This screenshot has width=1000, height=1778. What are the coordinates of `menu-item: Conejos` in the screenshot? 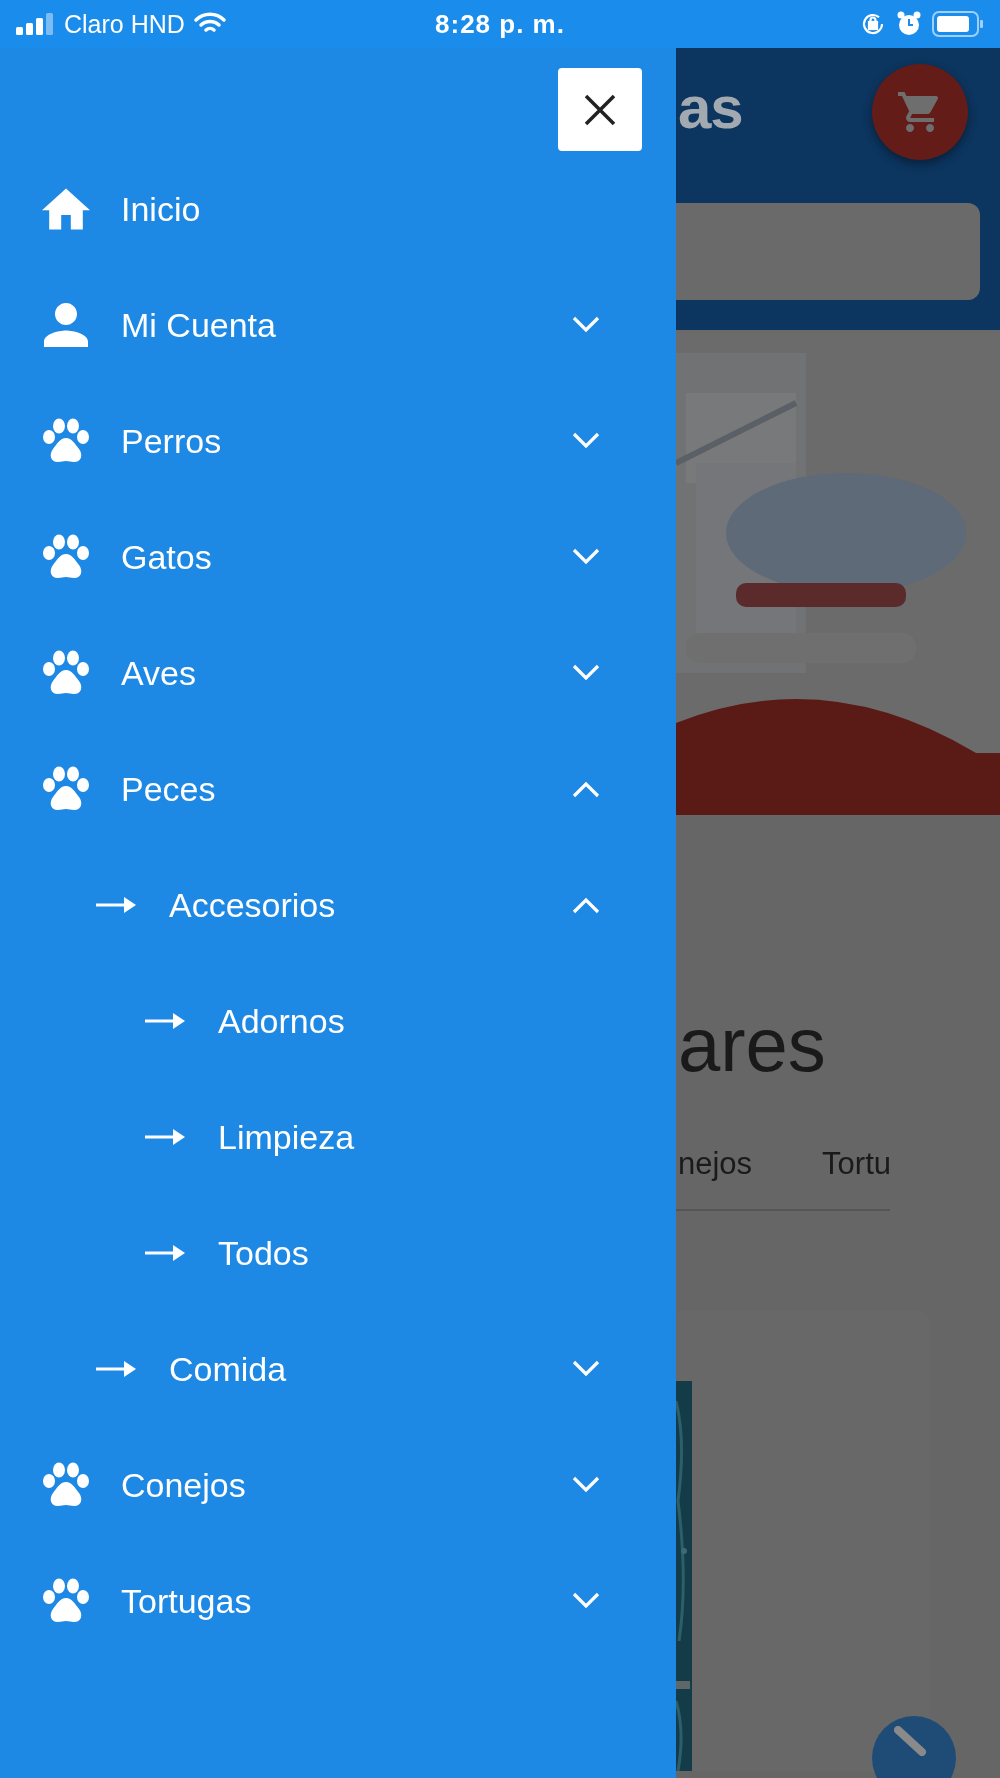 It's located at (346, 1485).